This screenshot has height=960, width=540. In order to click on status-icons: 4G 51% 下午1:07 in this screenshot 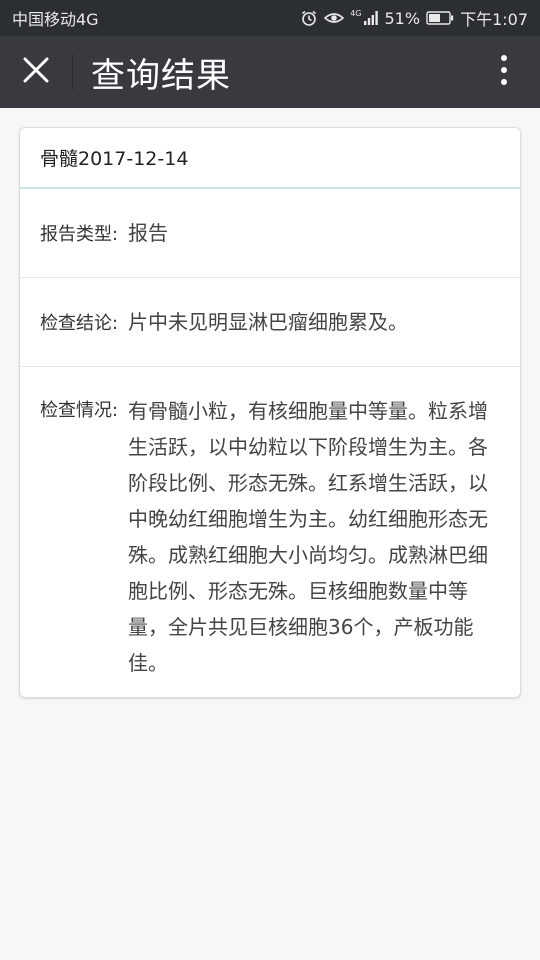, I will do `click(414, 18)`.